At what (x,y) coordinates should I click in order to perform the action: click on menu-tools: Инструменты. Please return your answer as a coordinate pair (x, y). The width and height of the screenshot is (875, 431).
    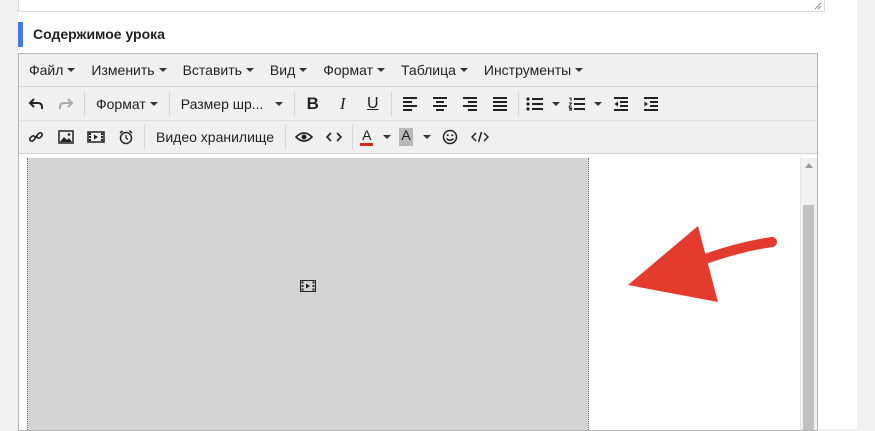
    Looking at the image, I should click on (533, 70).